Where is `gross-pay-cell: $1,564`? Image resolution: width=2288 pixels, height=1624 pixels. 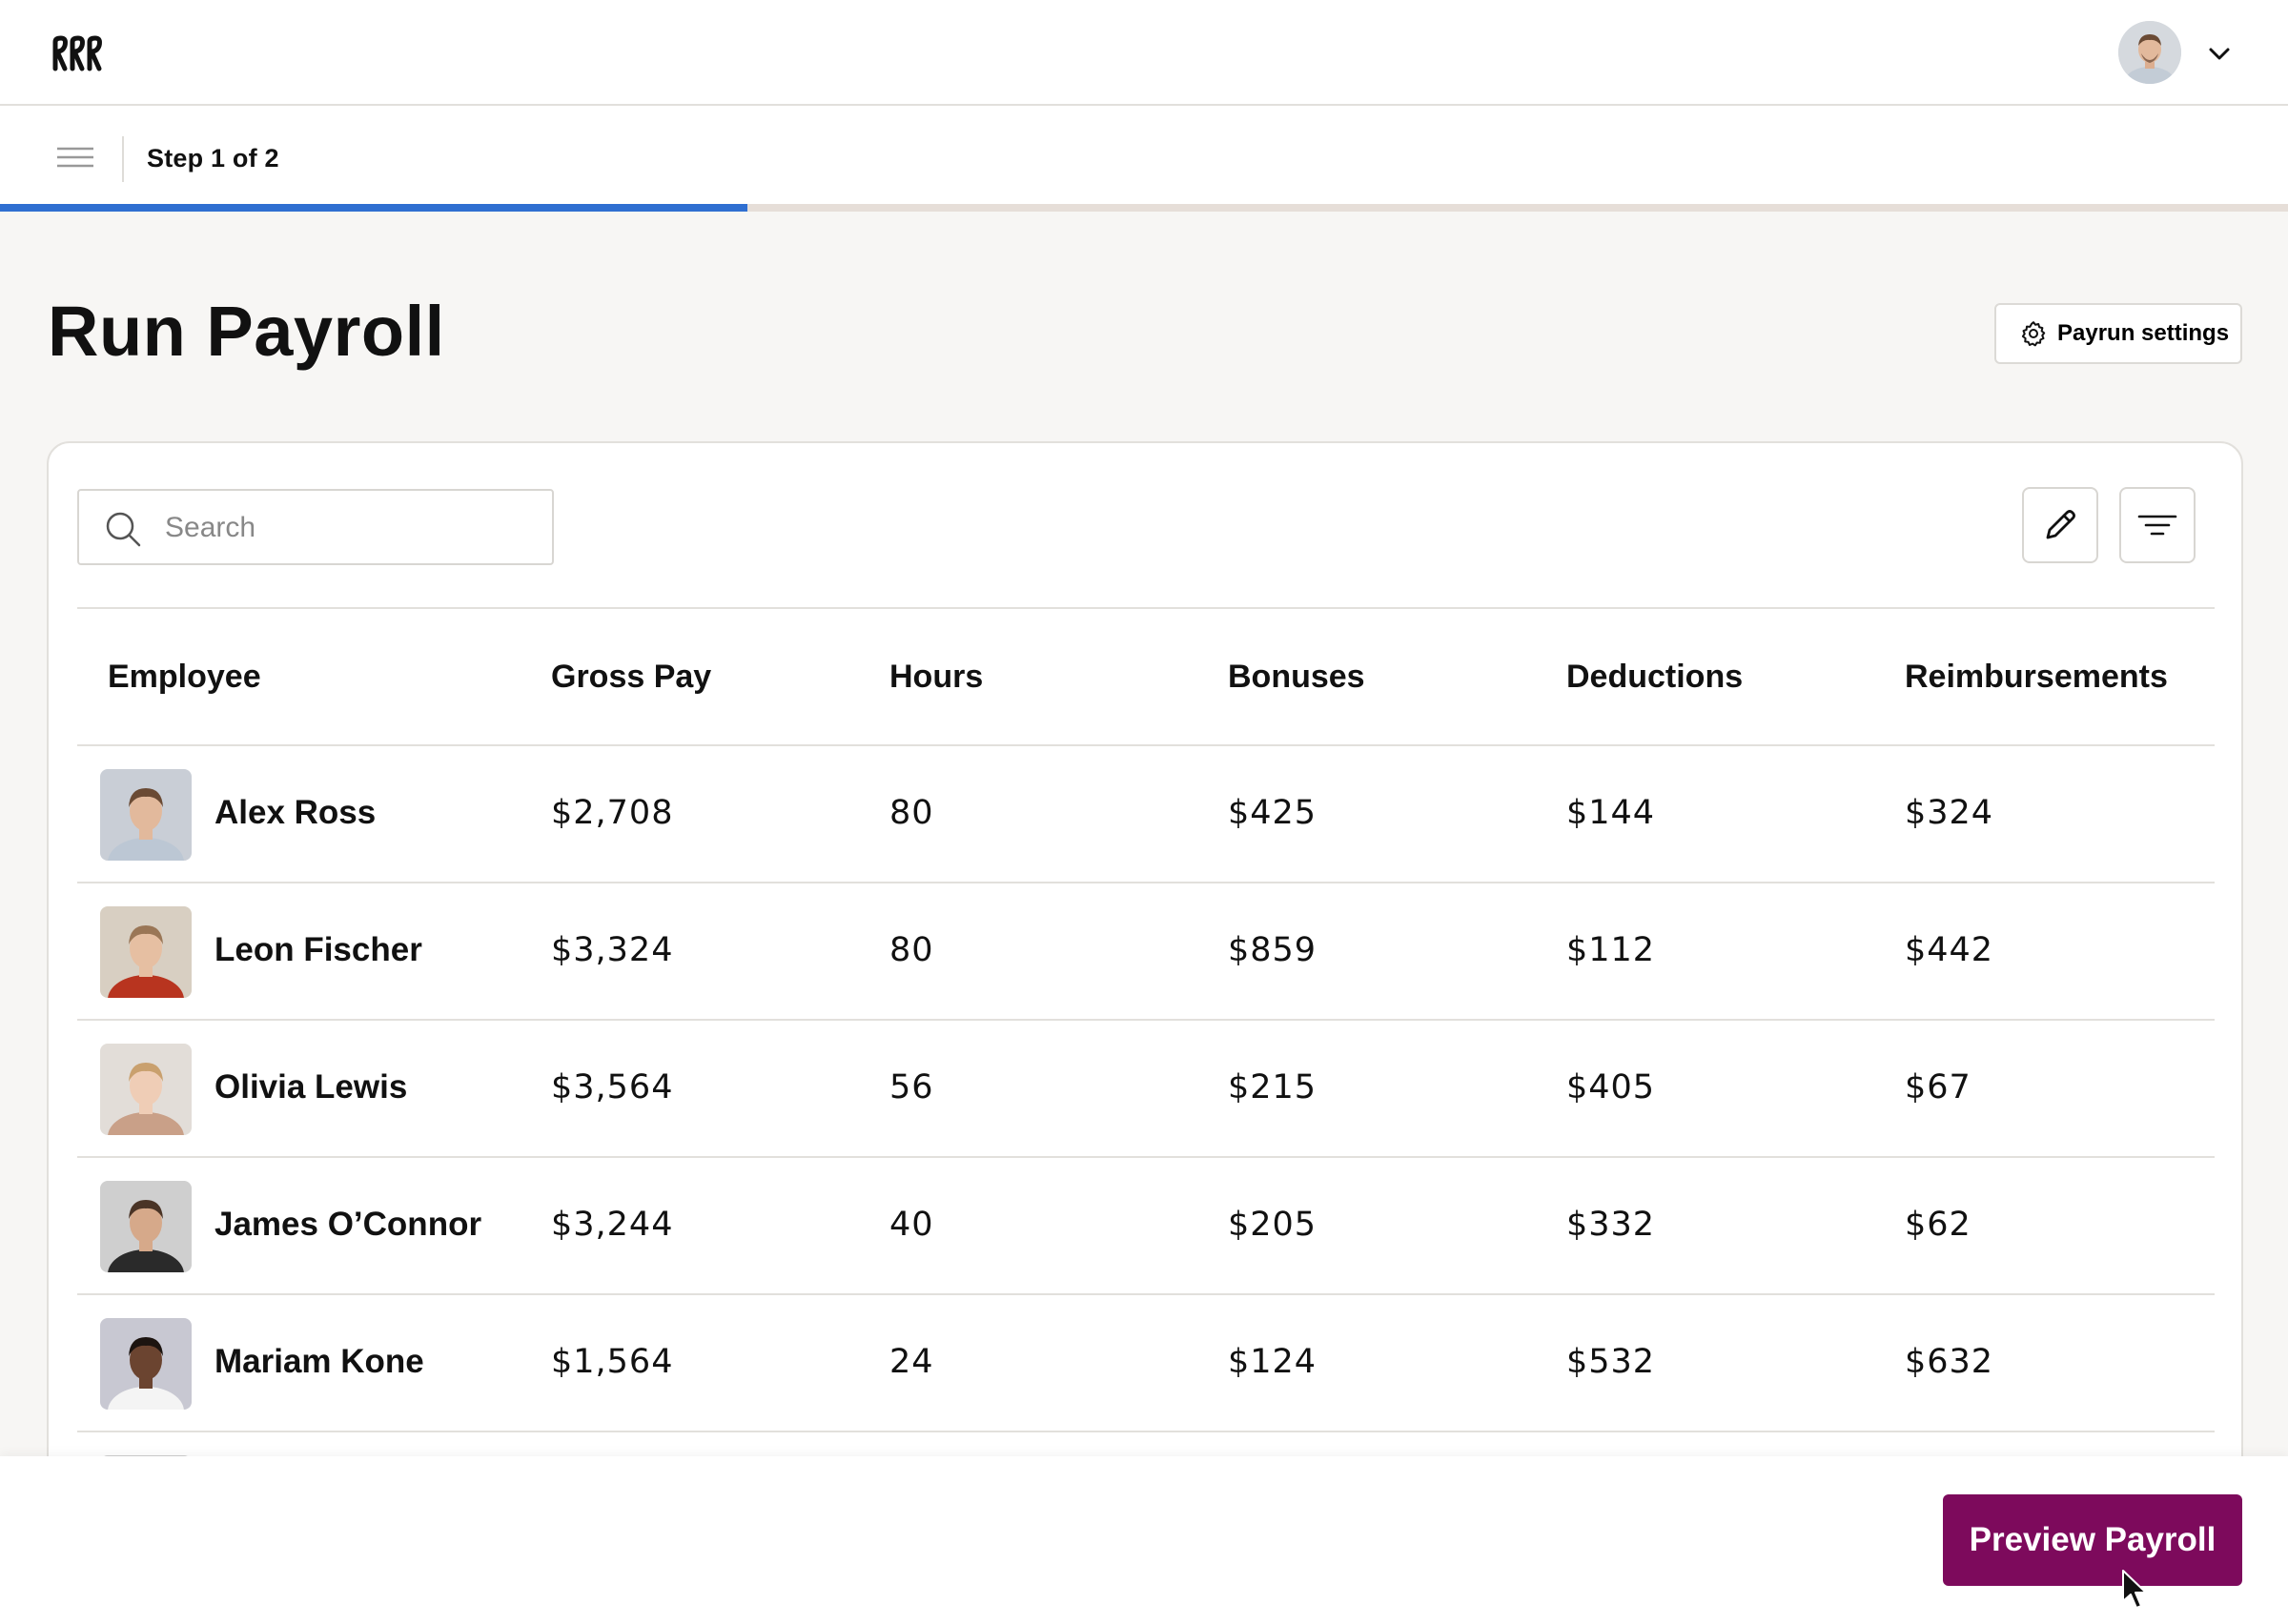 gross-pay-cell: $1,564 is located at coordinates (612, 1362).